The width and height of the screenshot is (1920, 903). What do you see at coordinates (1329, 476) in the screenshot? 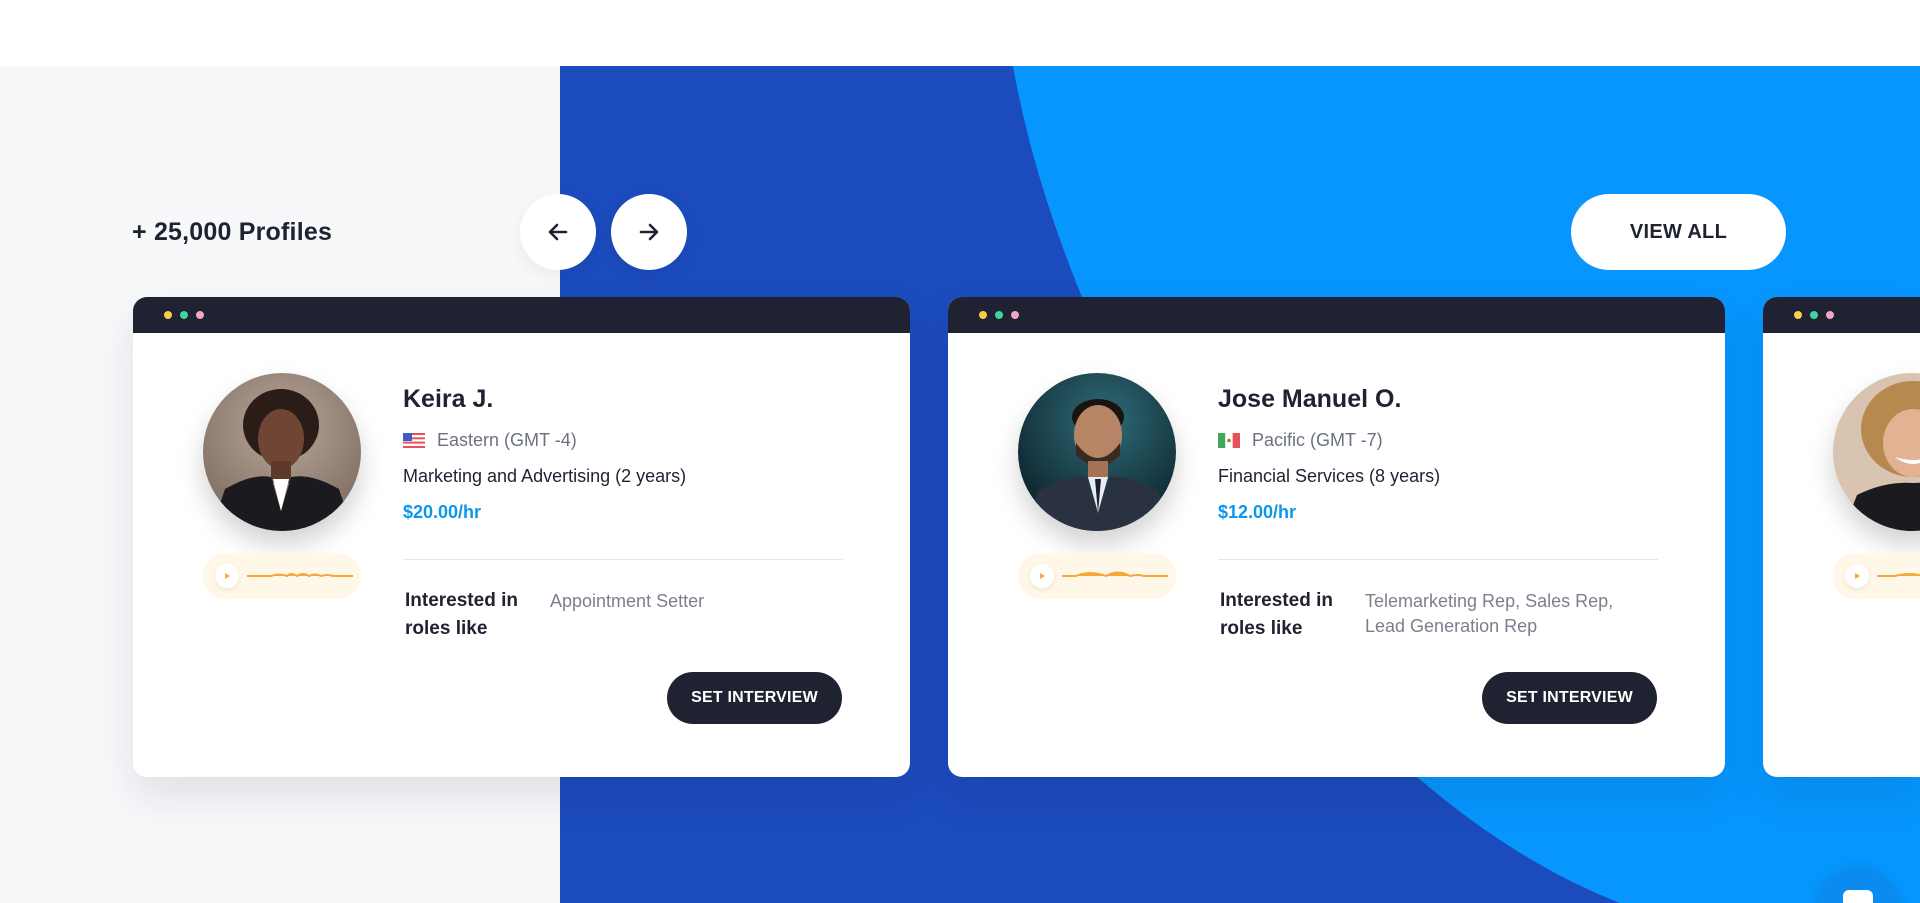
I see `industry-experience: Financial Services (8 years)` at bounding box center [1329, 476].